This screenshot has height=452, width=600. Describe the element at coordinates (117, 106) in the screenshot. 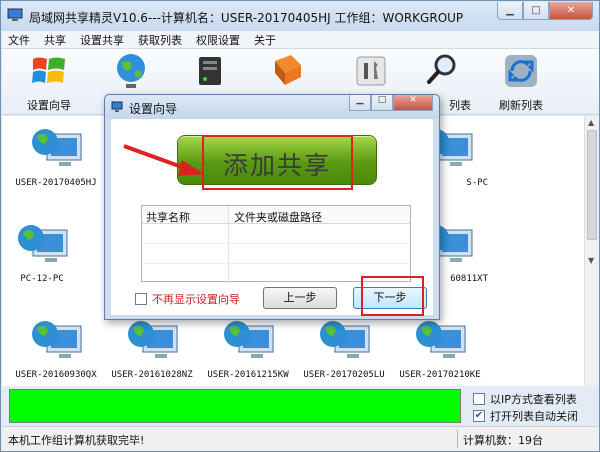

I see `dialog-app-icon` at that location.